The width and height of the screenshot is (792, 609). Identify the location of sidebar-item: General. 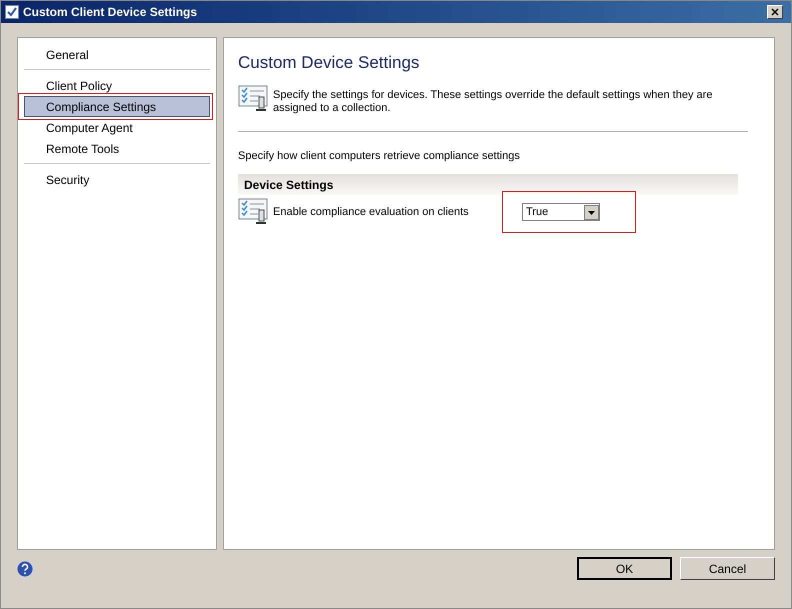
(117, 54).